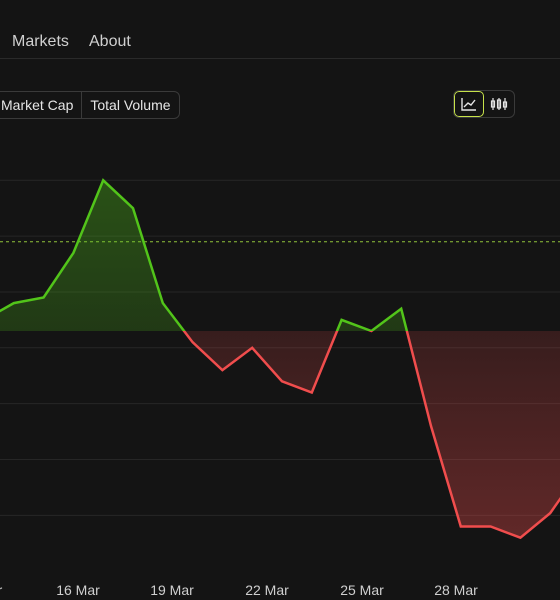 This screenshot has height=600, width=560. I want to click on metric-selector: Market Cap Total Volume, so click(90, 105).